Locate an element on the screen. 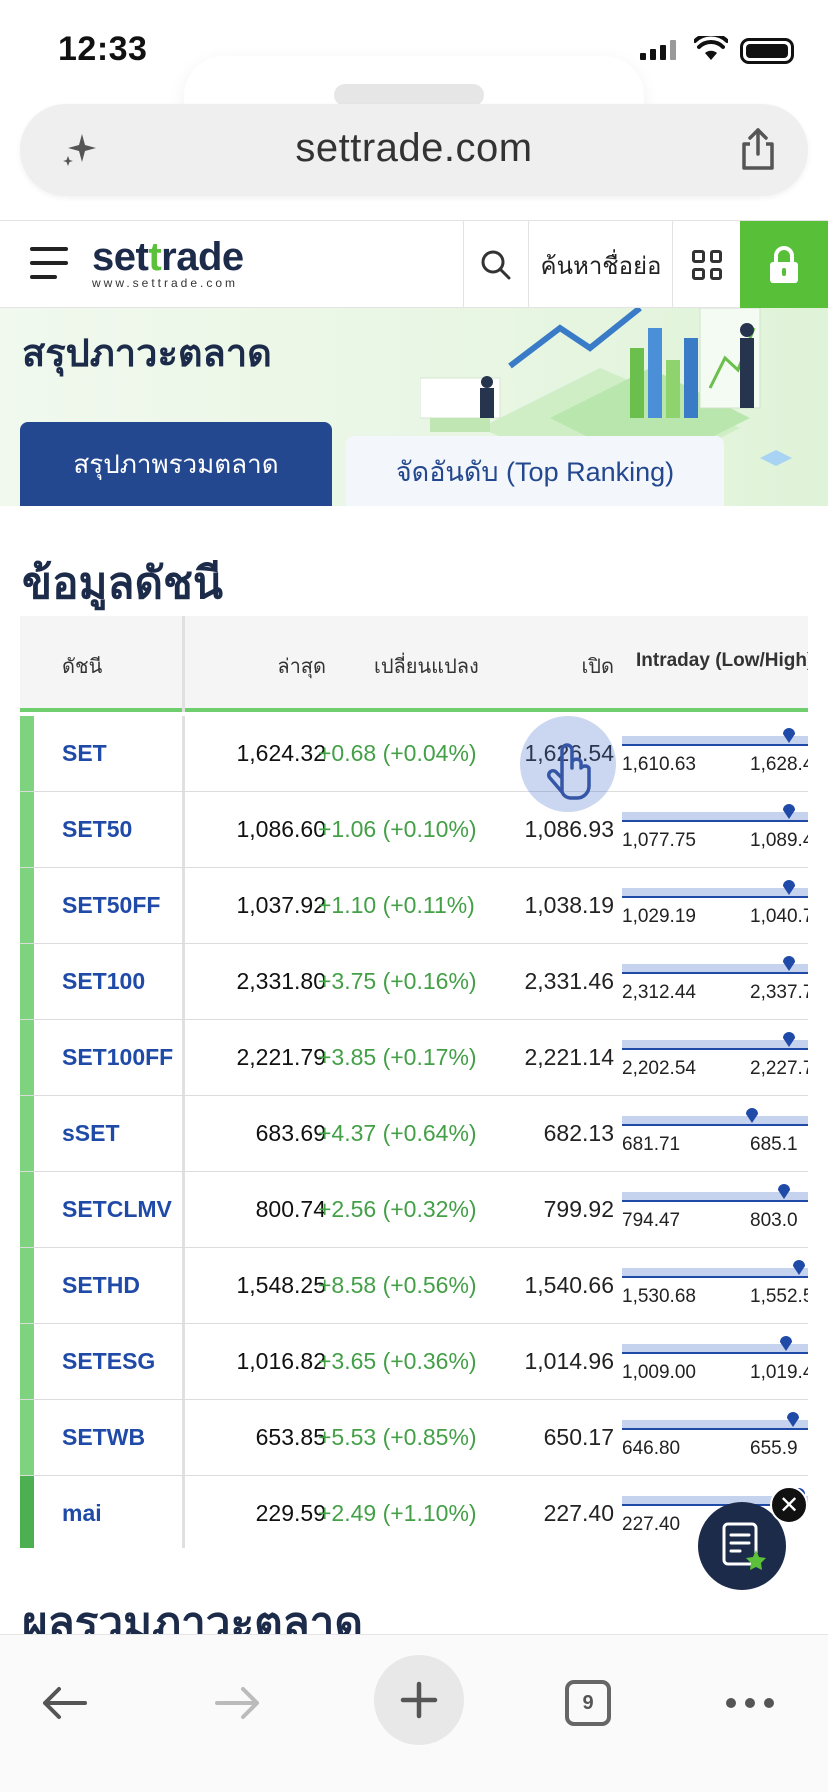  index-section-title: ข้อมูลดัชนี is located at coordinates (122, 583).